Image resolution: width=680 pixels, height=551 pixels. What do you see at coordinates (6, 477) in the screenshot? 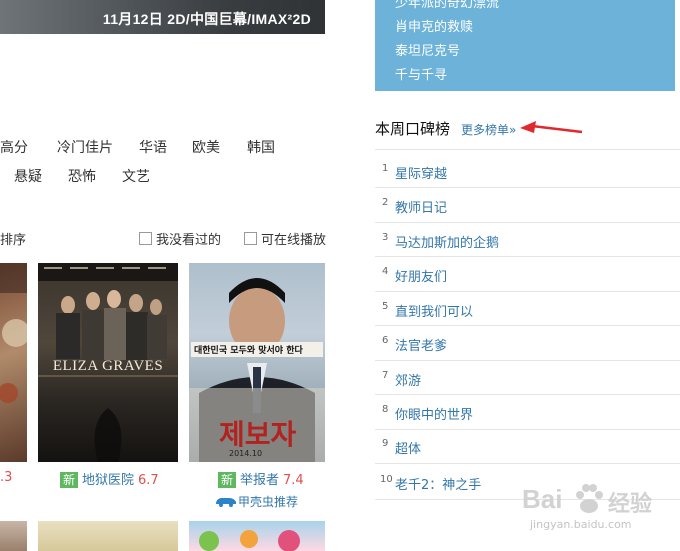
I see `partial-rating: .3` at bounding box center [6, 477].